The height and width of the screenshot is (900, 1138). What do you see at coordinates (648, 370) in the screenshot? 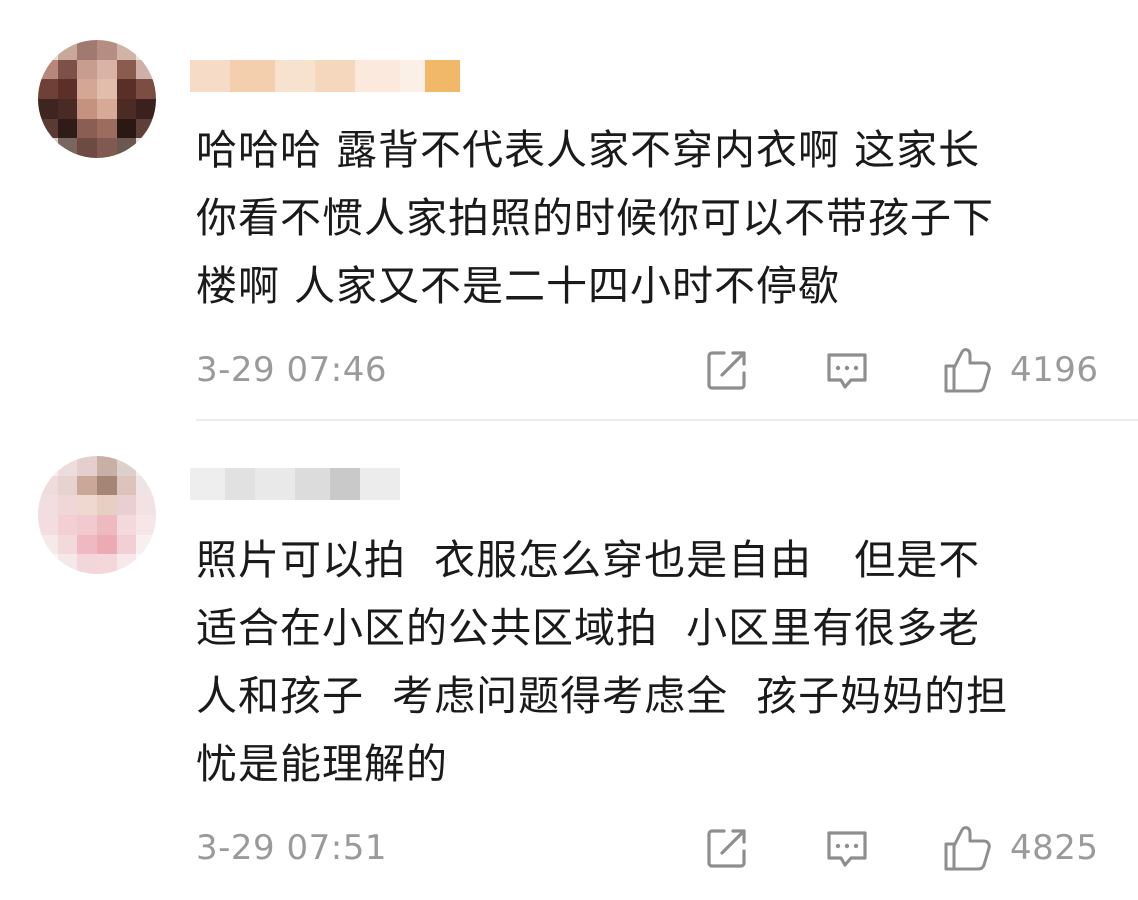
I see `comment-meta: 3-29 07:46 4196` at bounding box center [648, 370].